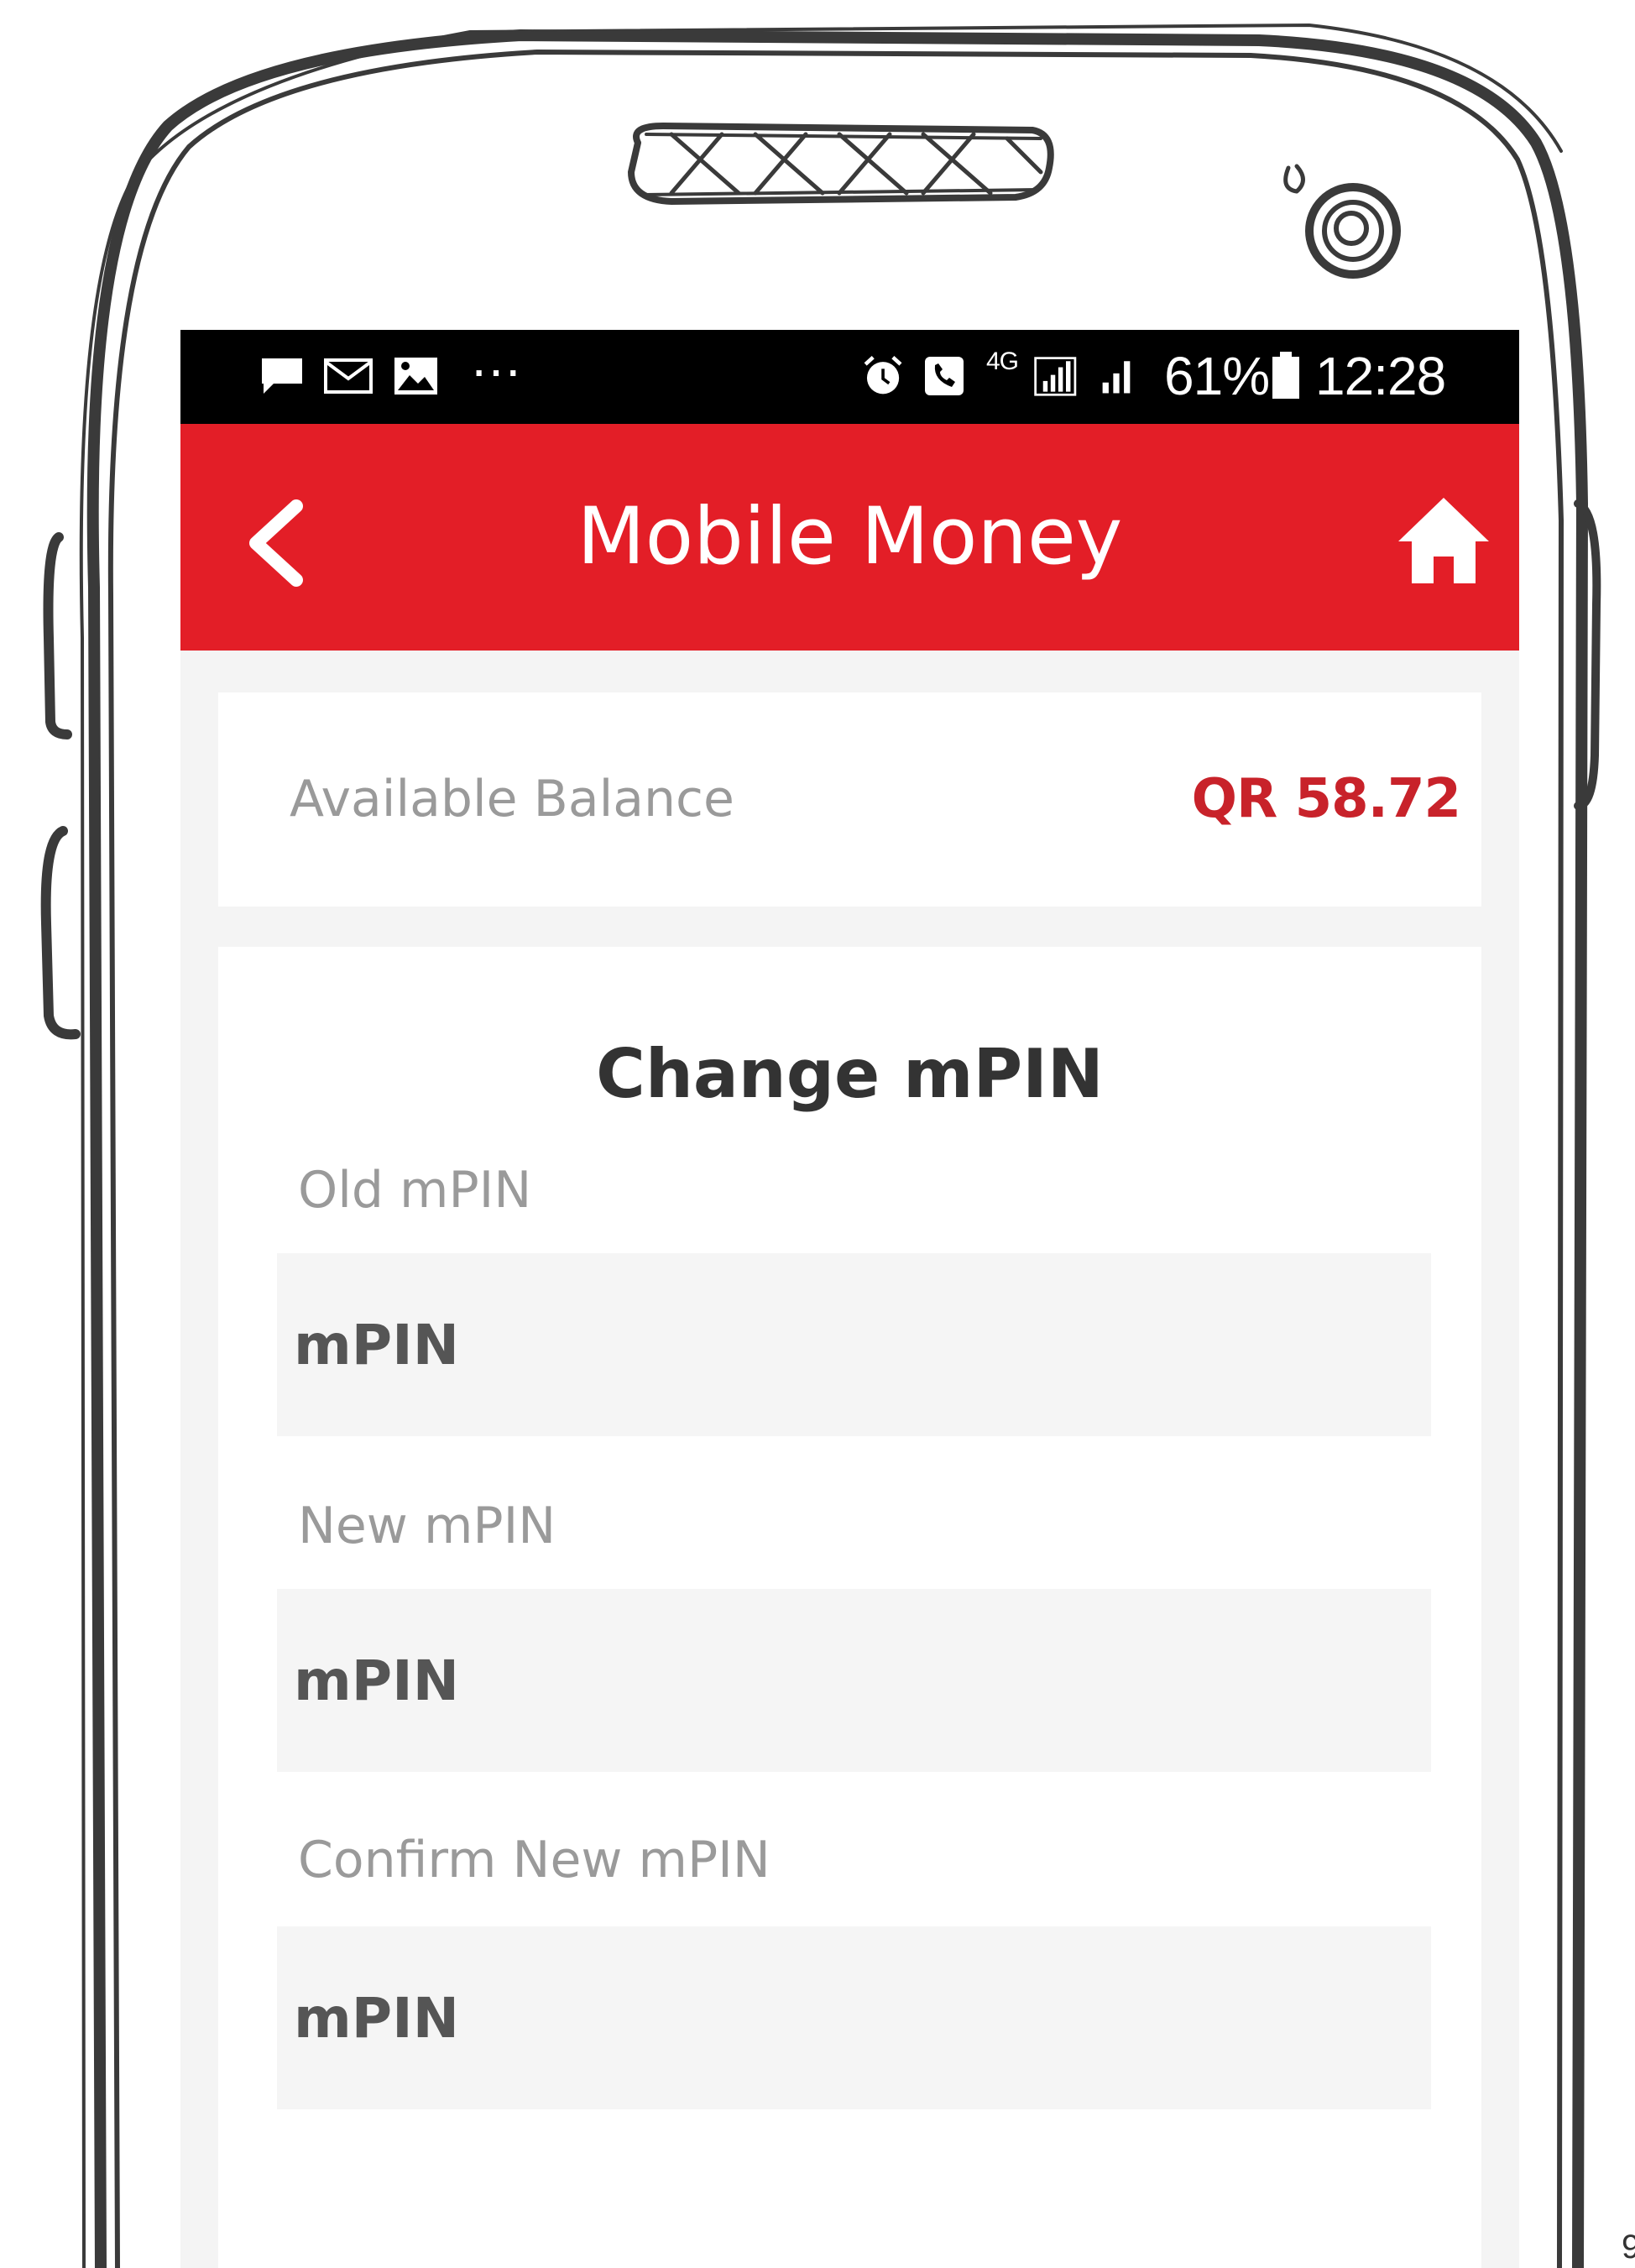 The image size is (1635, 2268). What do you see at coordinates (348, 376) in the screenshot?
I see `mail-icon` at bounding box center [348, 376].